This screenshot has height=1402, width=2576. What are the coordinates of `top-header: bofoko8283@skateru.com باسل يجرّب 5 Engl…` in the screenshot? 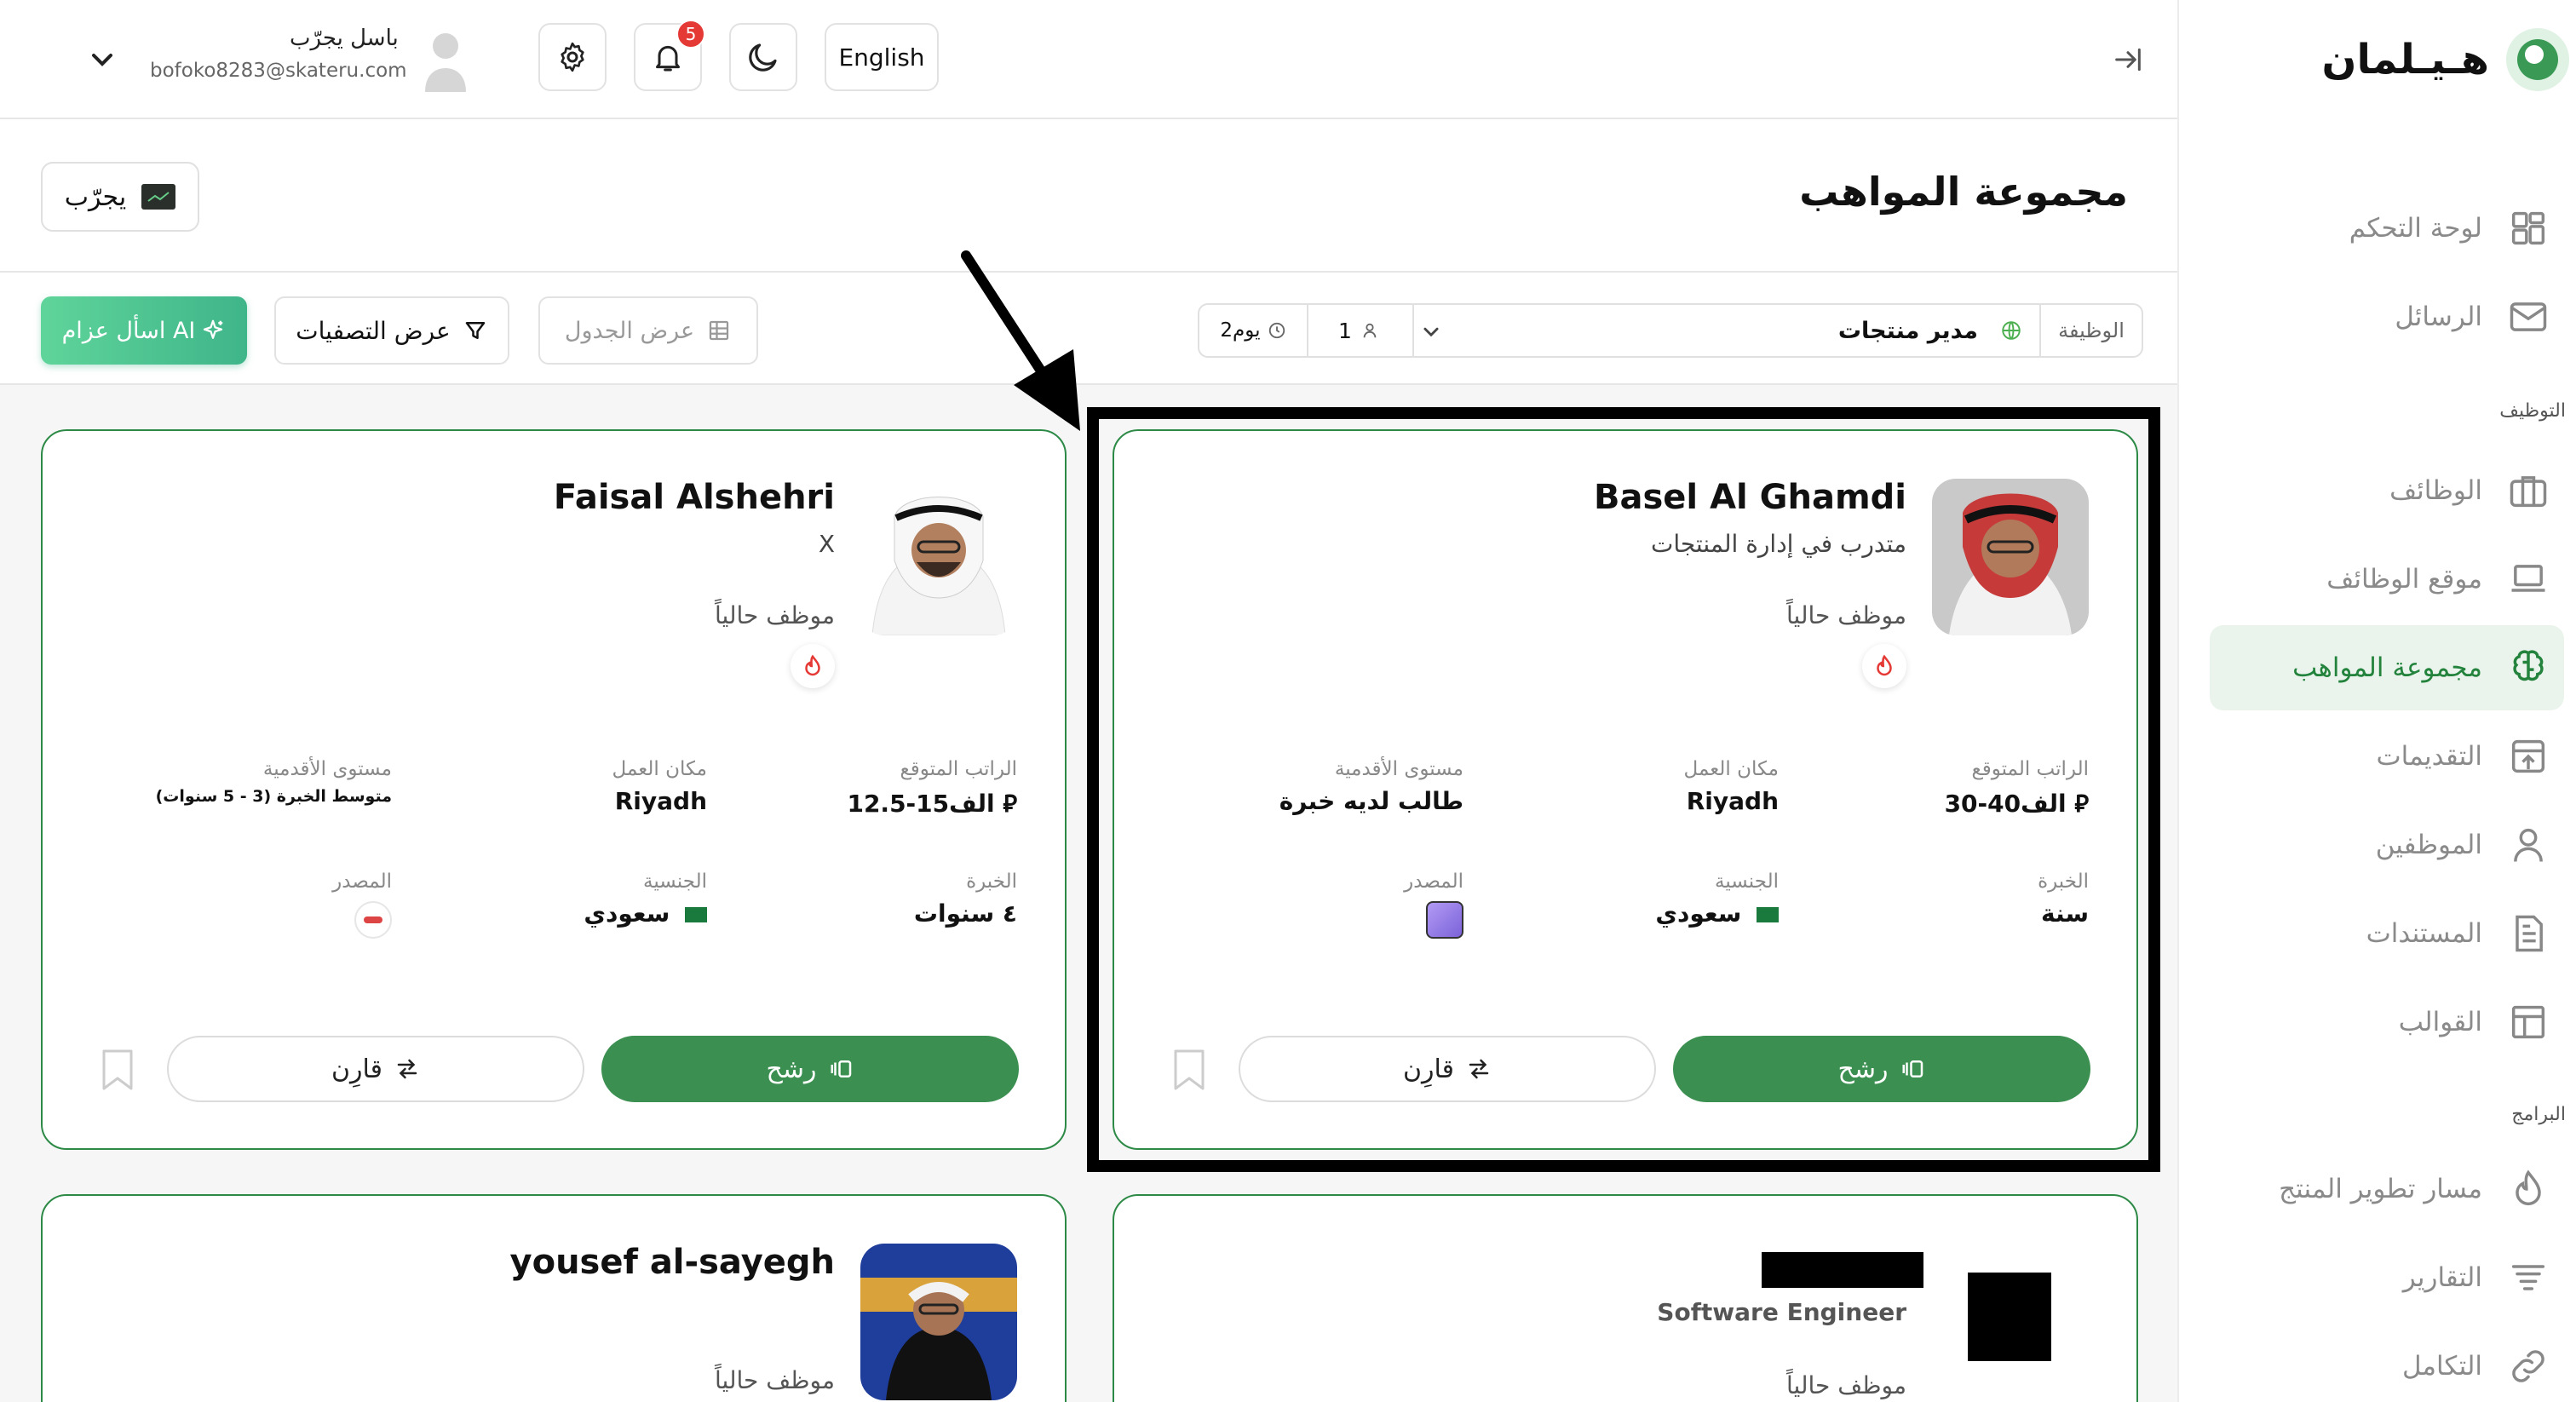 It's located at (1088, 59).